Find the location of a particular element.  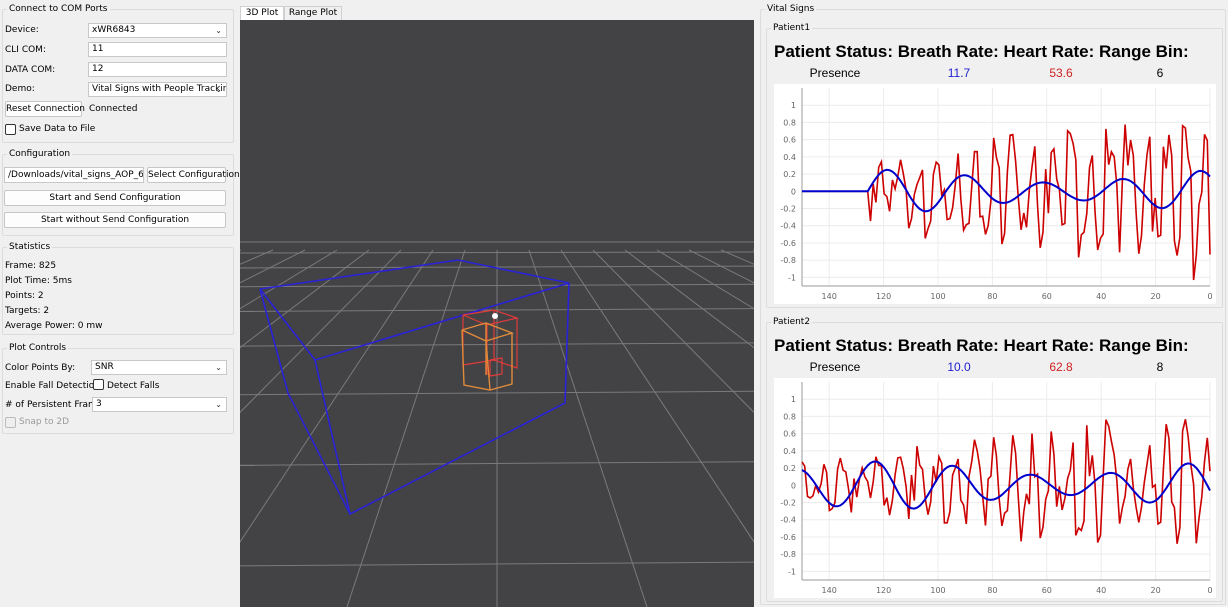

target-box-red is located at coordinates (491, 343).